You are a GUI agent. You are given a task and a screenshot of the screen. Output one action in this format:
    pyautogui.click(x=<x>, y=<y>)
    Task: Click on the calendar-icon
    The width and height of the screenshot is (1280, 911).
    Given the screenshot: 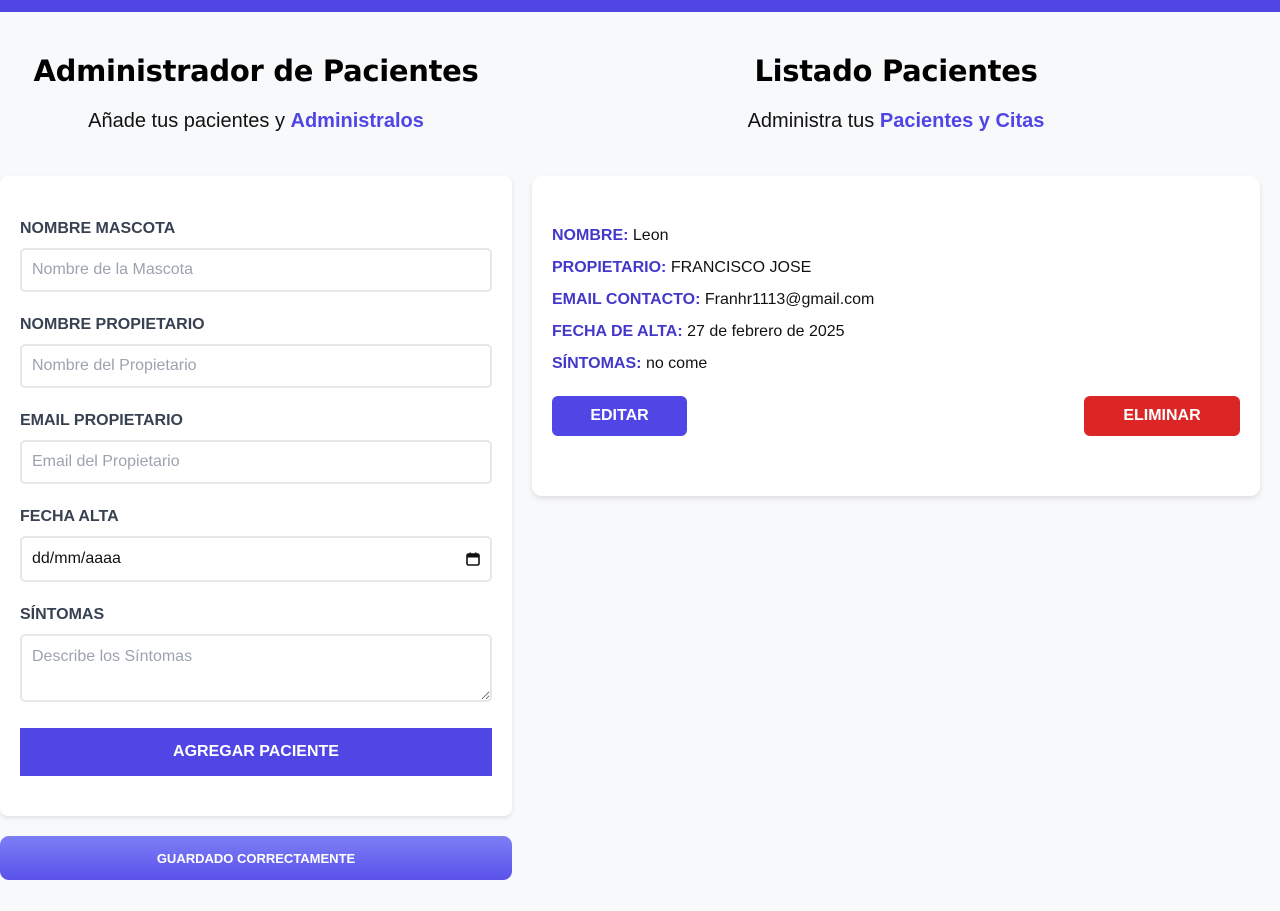 What is the action you would take?
    pyautogui.click(x=473, y=559)
    